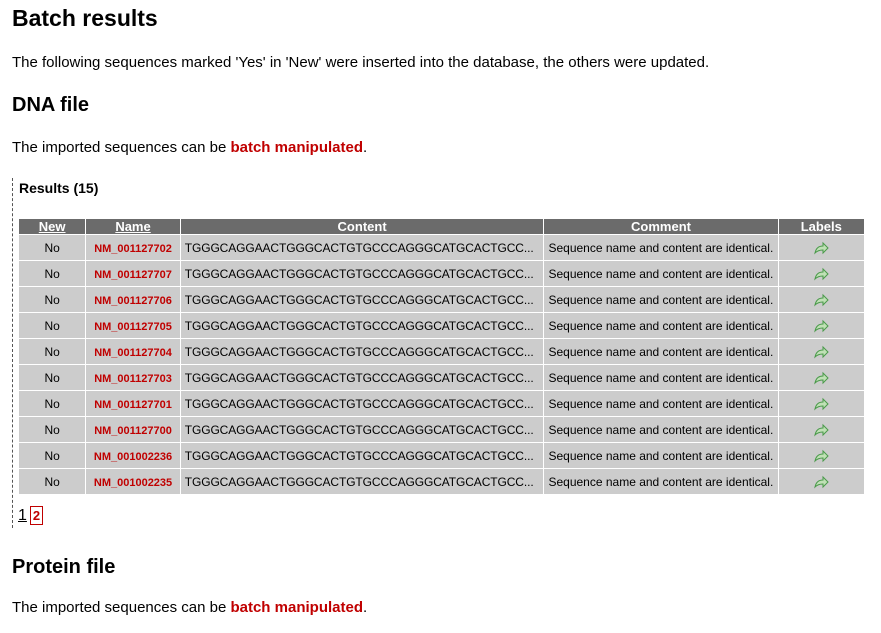 The height and width of the screenshot is (633, 881). I want to click on cell-name: NM_001127700, so click(133, 429).